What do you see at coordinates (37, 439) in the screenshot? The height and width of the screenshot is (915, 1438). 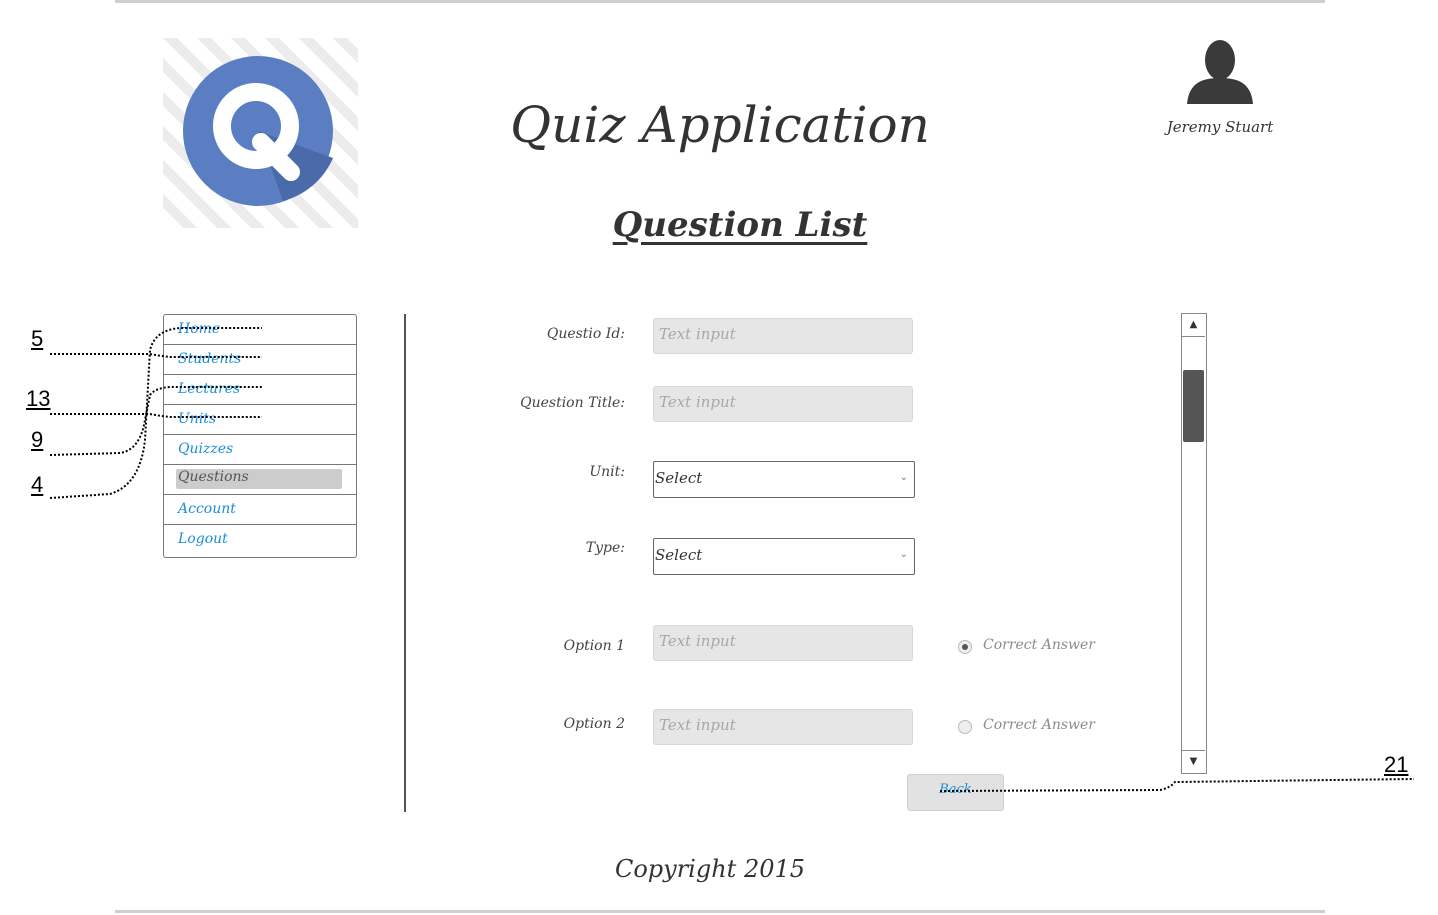 I see `callout-label: 9` at bounding box center [37, 439].